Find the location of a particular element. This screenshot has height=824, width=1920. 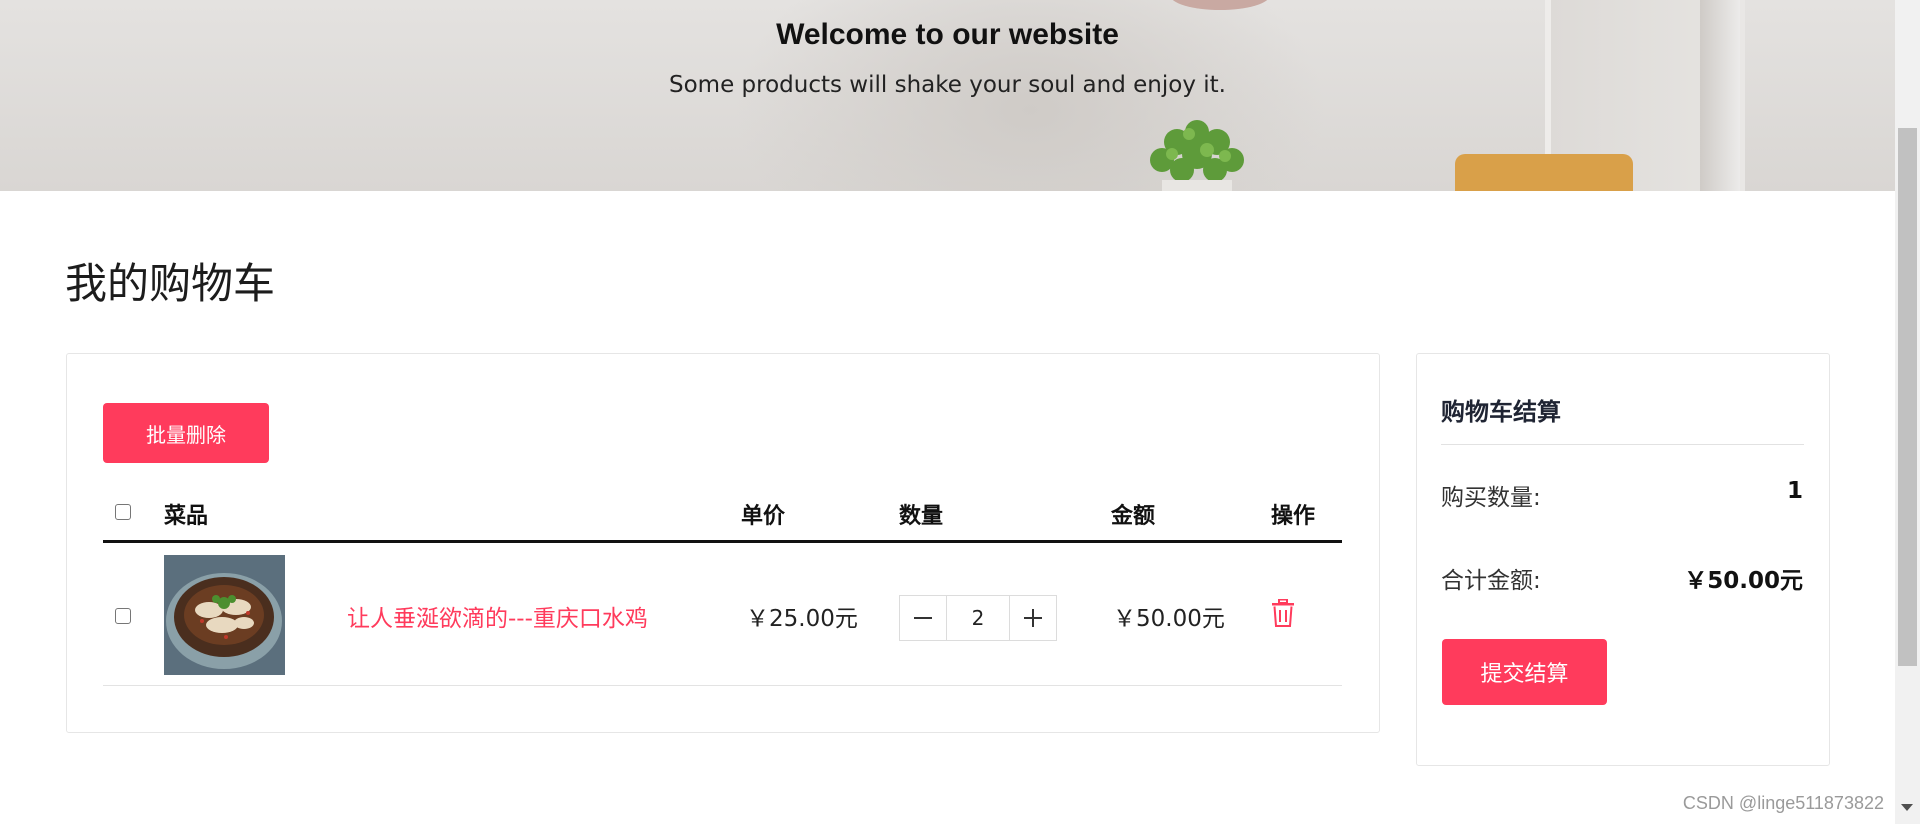

vertical-scrollbar is located at coordinates (1907, 412).